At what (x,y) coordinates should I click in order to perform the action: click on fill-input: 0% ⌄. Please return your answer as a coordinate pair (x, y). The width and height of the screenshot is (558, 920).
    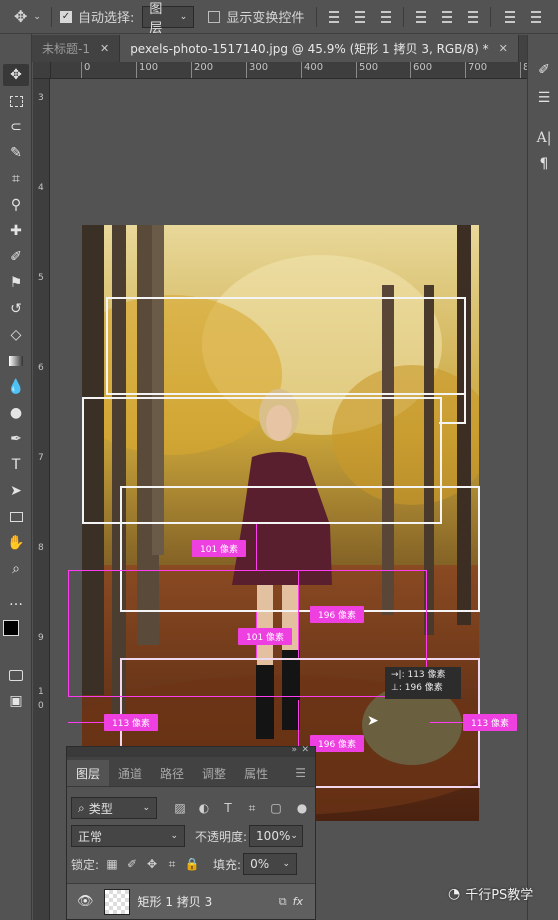
    Looking at the image, I should click on (270, 864).